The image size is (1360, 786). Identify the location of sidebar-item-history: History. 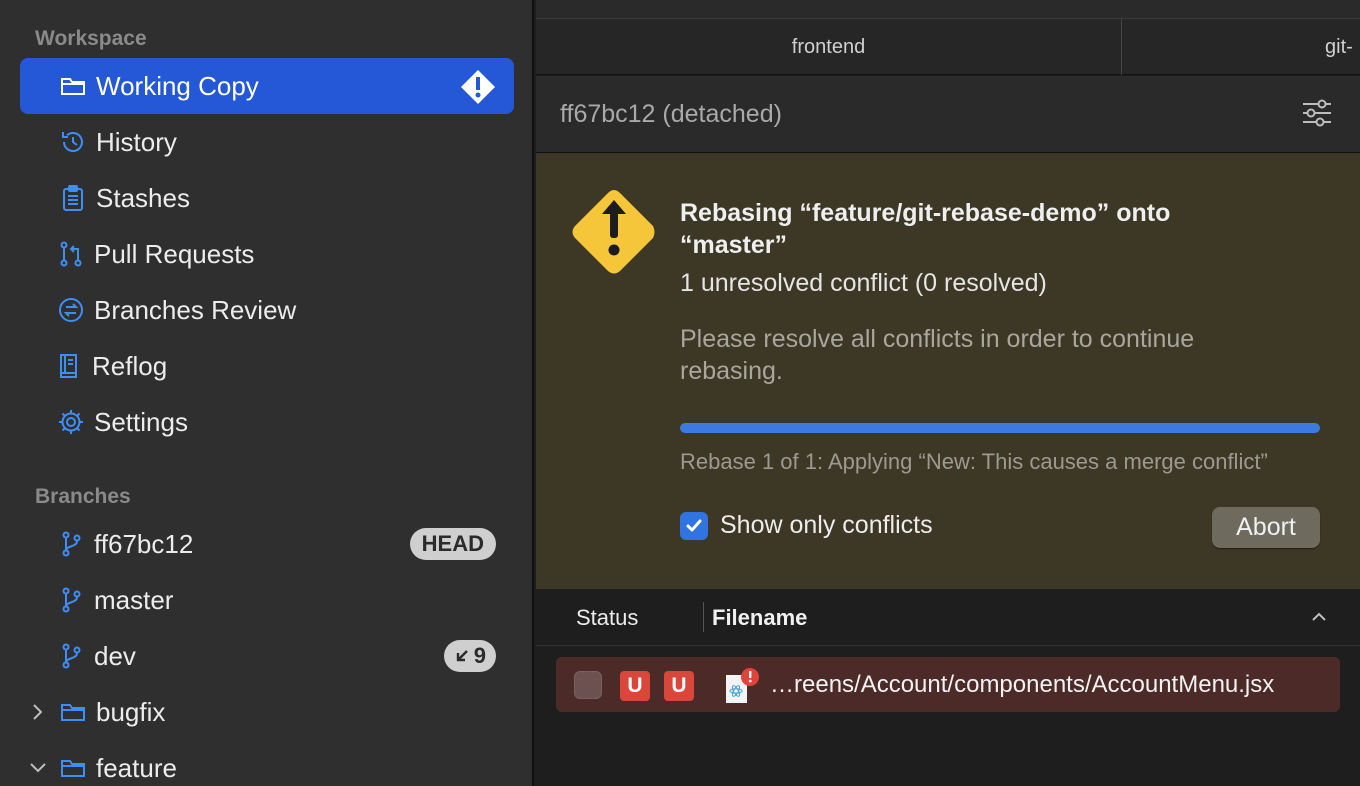
(267, 142).